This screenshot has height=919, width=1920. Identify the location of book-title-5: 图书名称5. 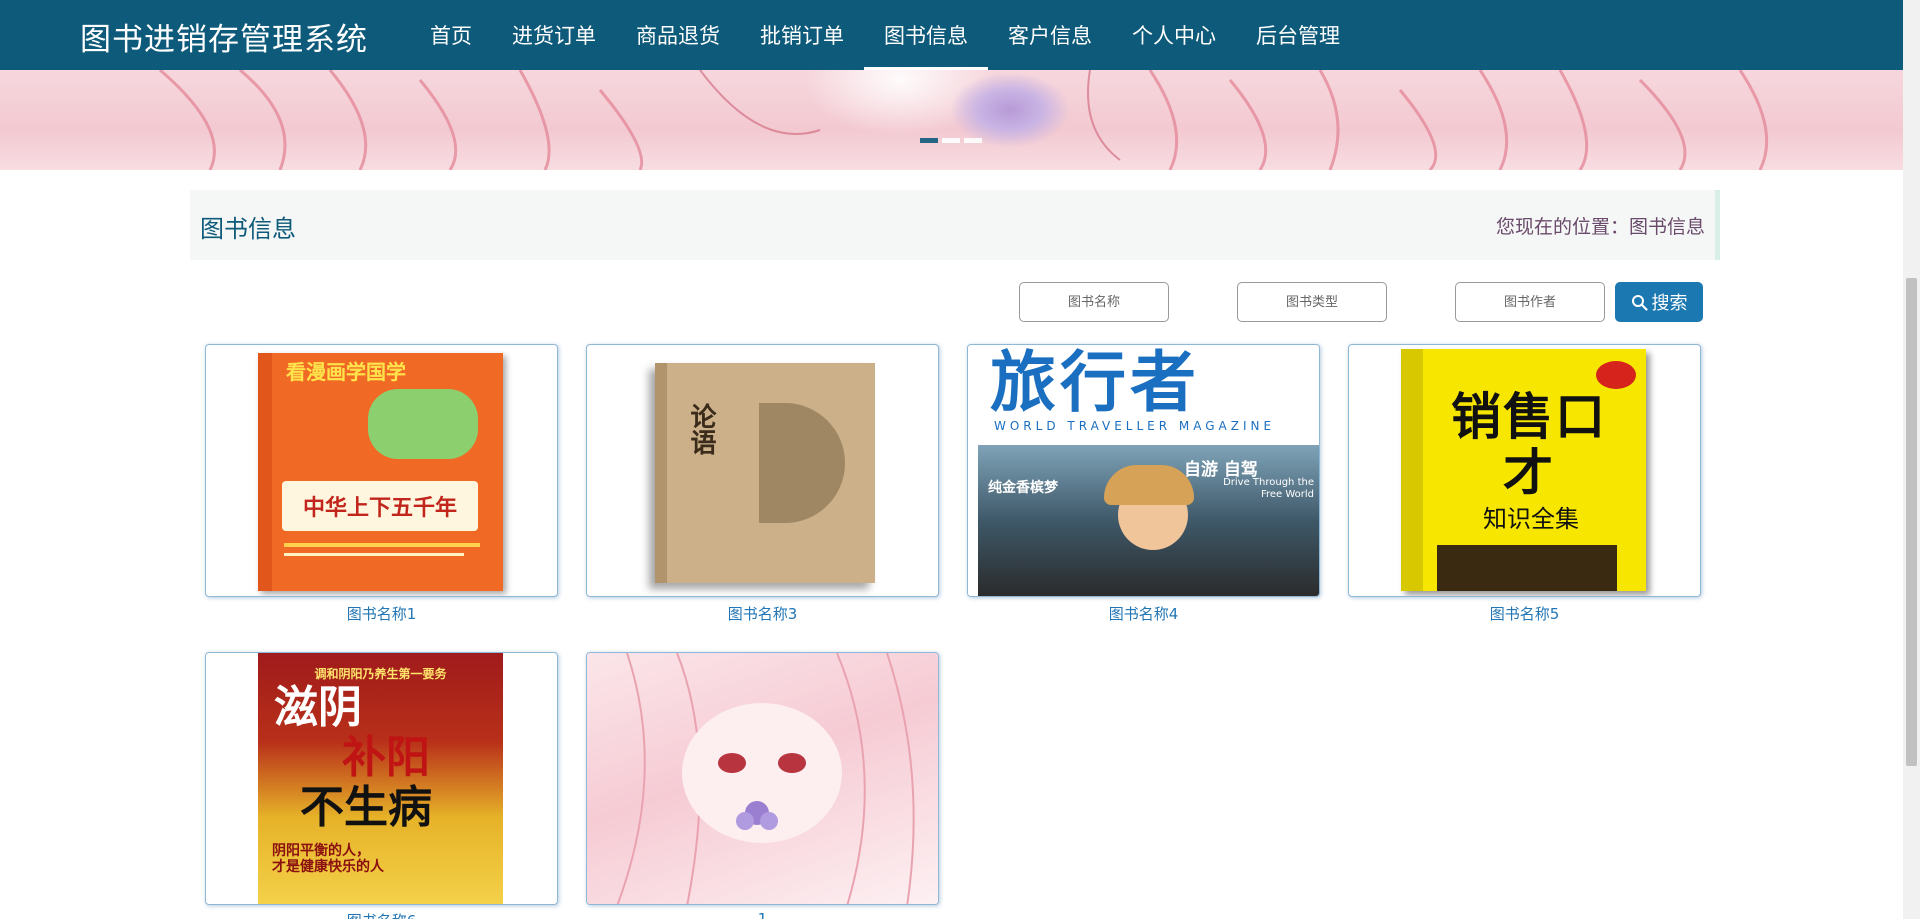
(1524, 613).